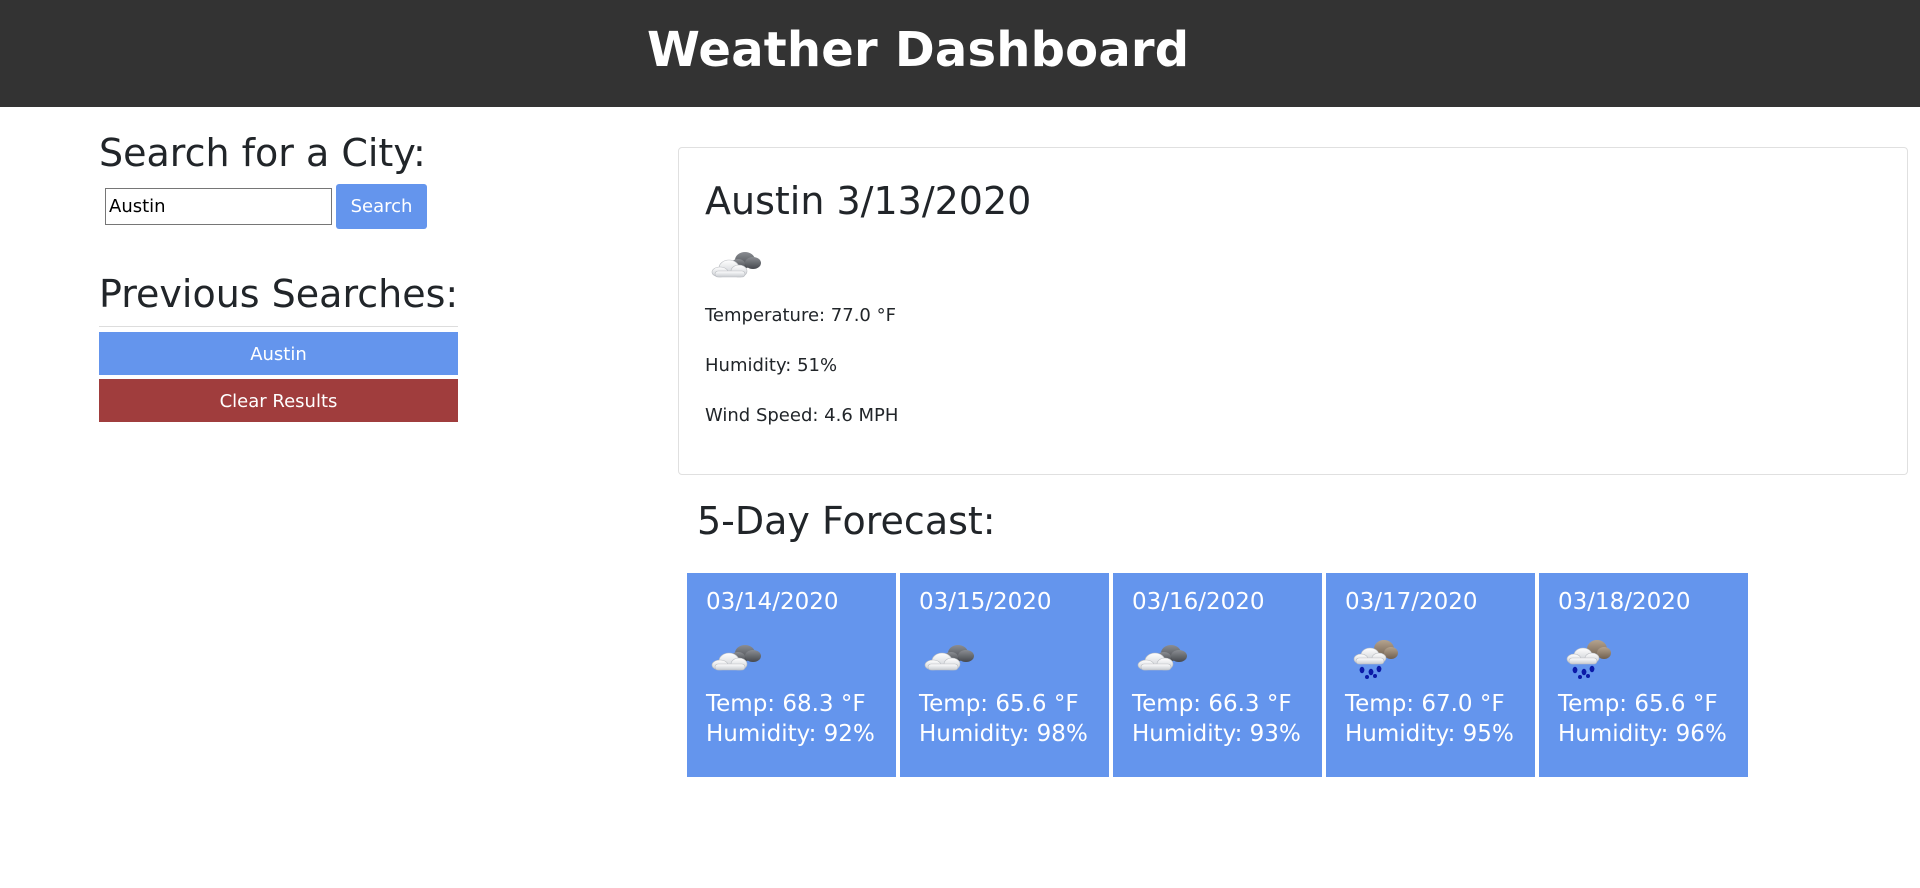  Describe the element at coordinates (1198, 602) in the screenshot. I see `forecast-date: 03/16/2020` at that location.